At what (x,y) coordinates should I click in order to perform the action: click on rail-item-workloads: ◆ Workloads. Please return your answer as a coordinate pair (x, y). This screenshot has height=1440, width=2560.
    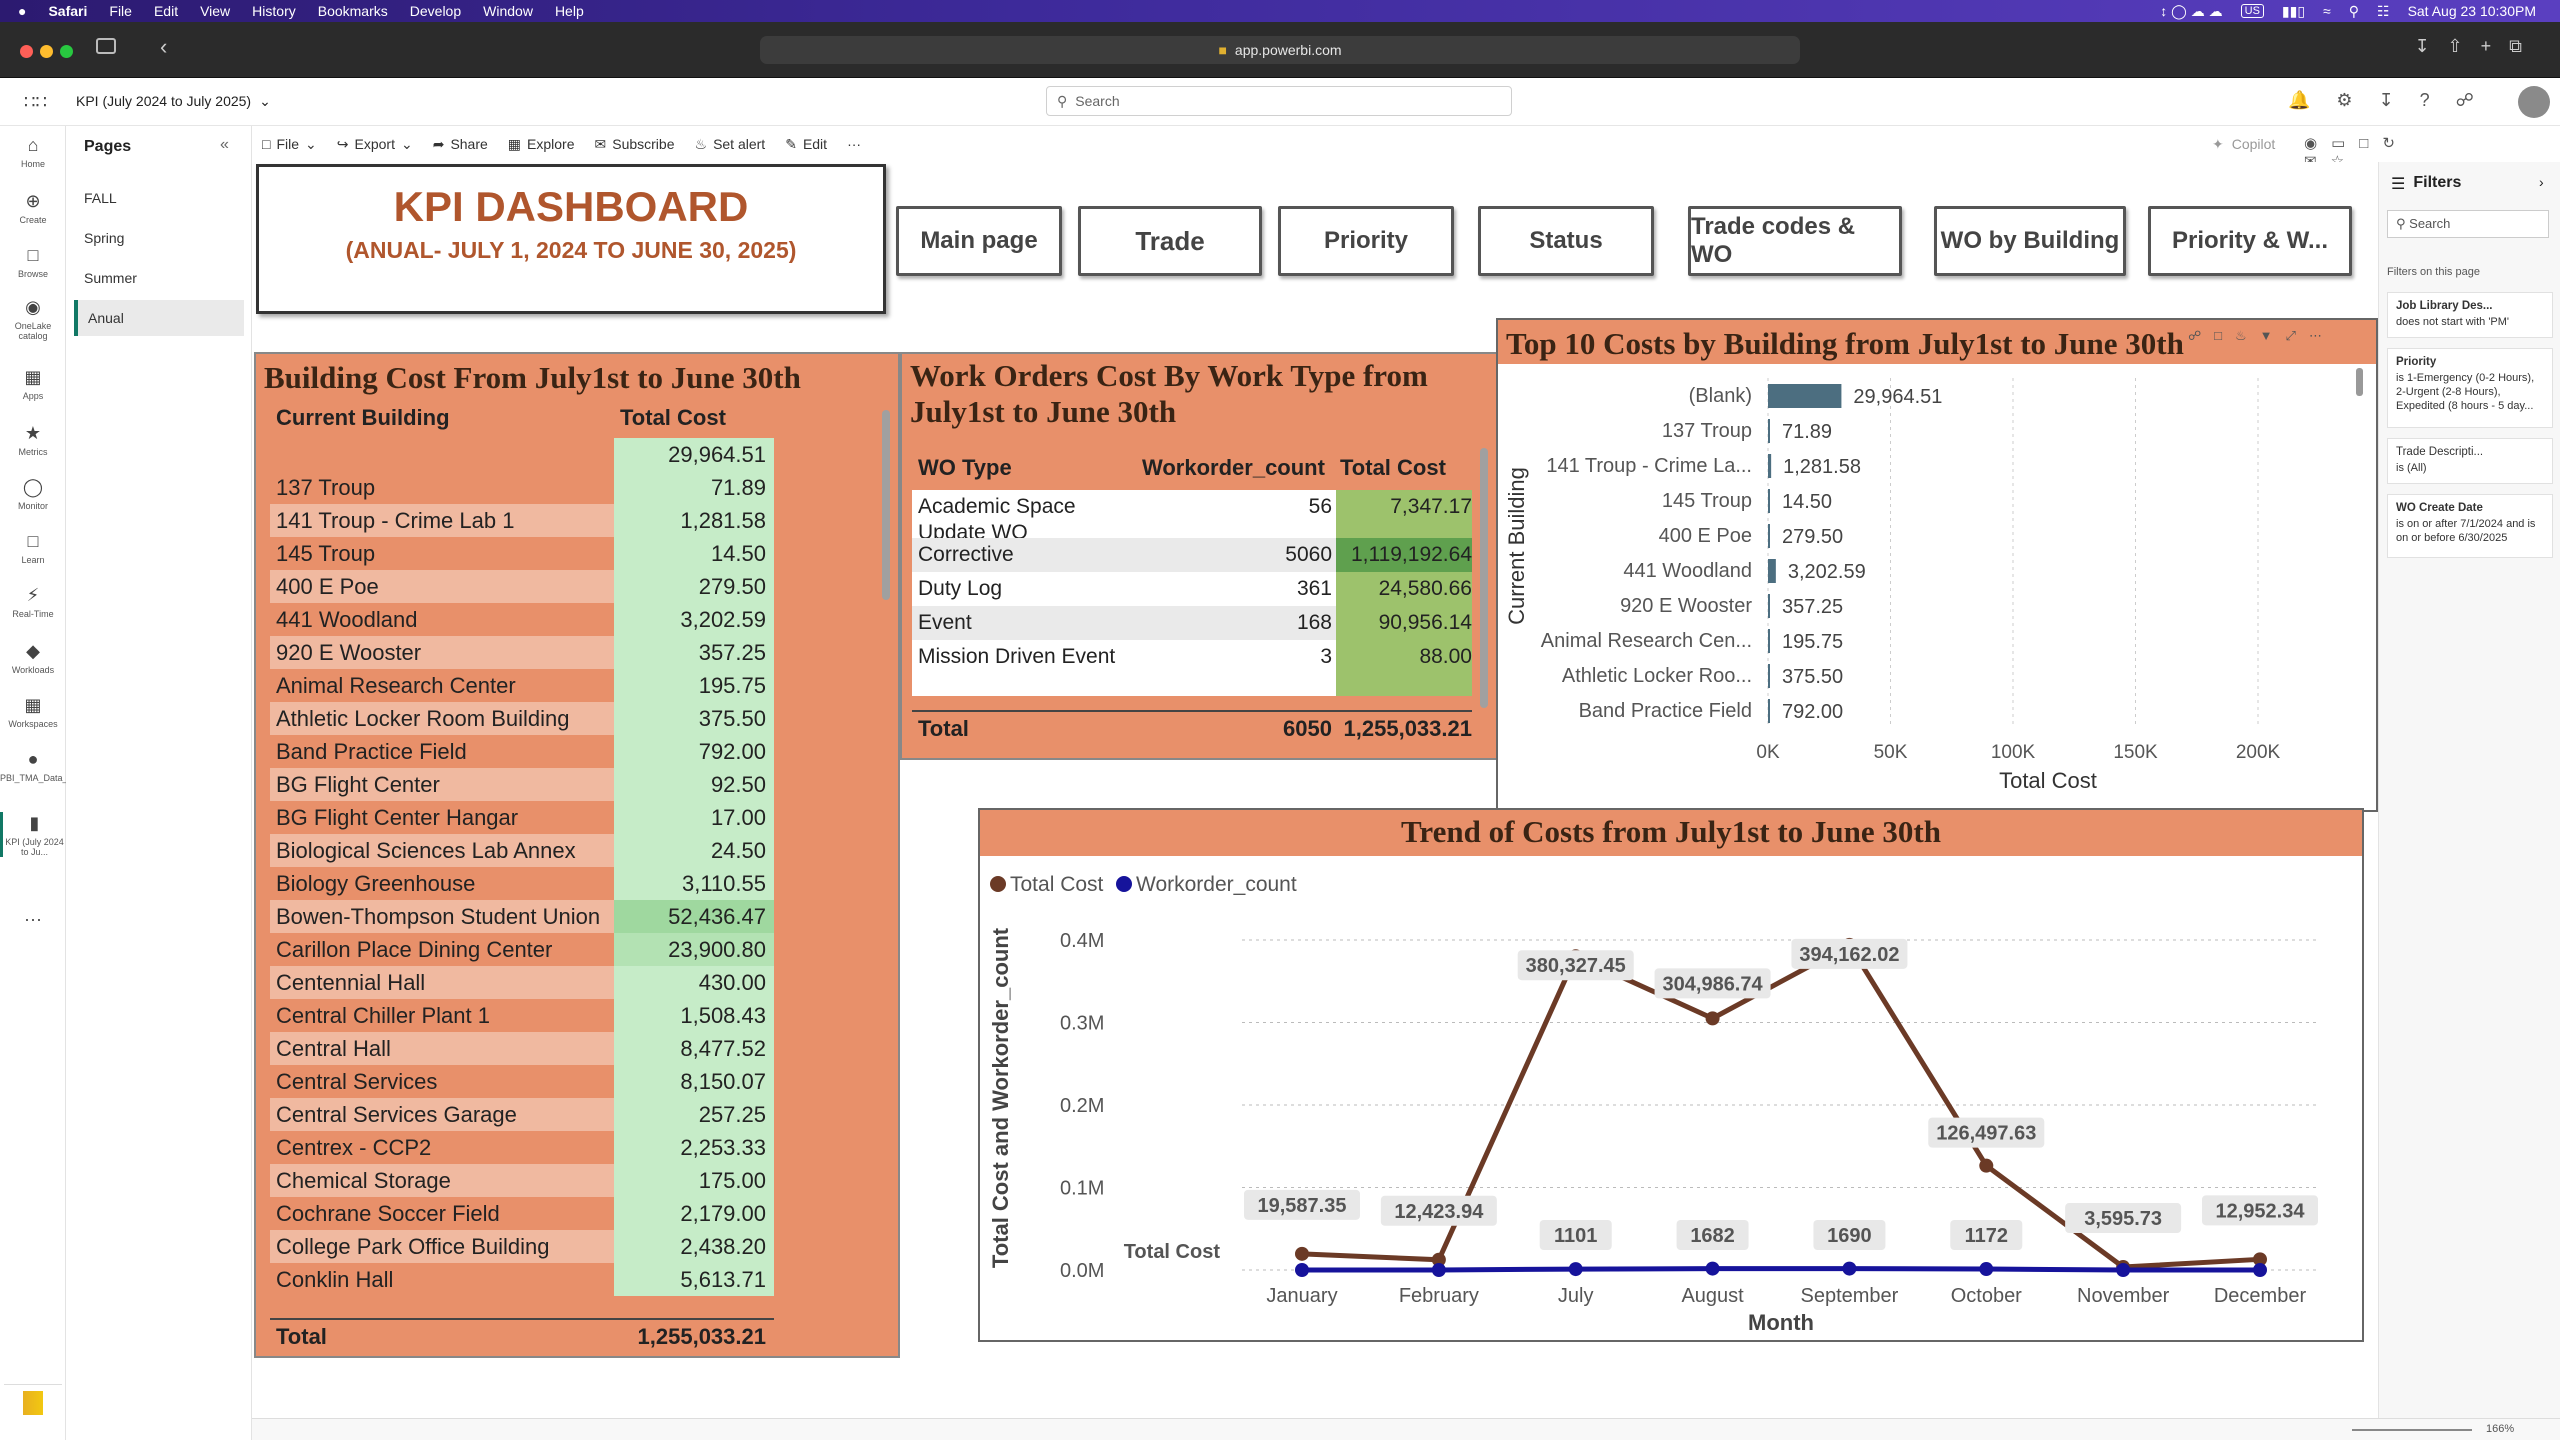
    Looking at the image, I should click on (33, 657).